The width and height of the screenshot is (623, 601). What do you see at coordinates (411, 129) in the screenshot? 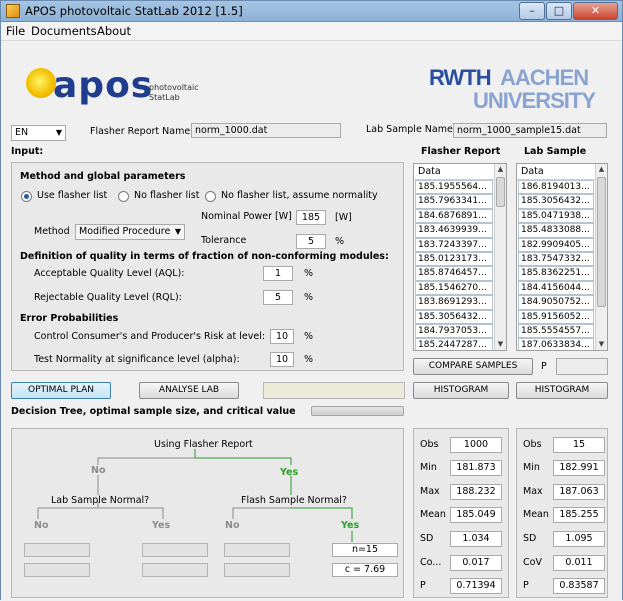
I see `lab-sample-name-label: Lab Sample Name:` at bounding box center [411, 129].